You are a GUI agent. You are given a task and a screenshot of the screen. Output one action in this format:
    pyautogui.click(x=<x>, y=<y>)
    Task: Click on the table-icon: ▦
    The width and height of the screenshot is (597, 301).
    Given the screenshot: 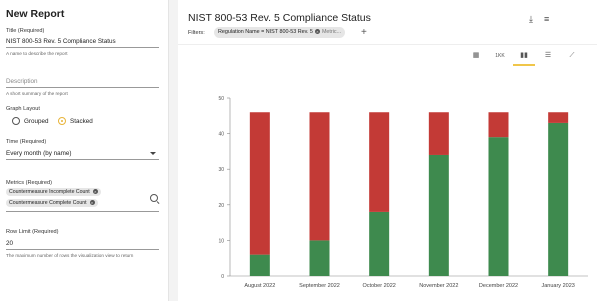 What is the action you would take?
    pyautogui.click(x=476, y=56)
    